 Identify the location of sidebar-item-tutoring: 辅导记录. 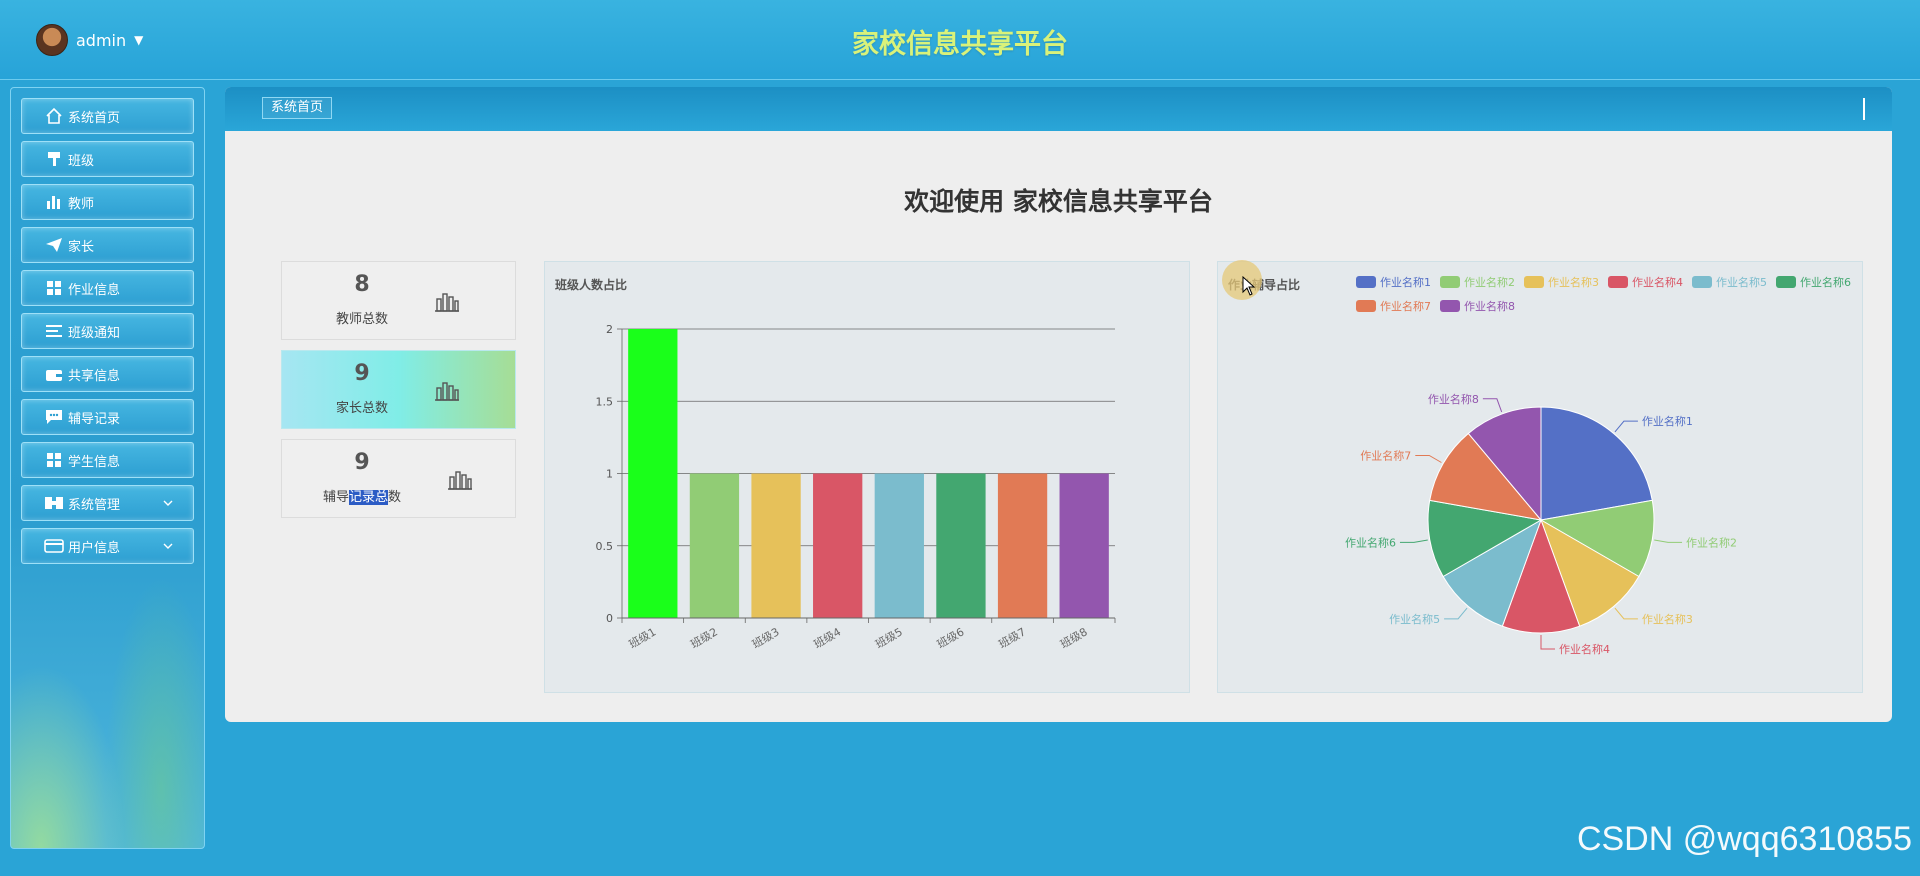
(107, 417).